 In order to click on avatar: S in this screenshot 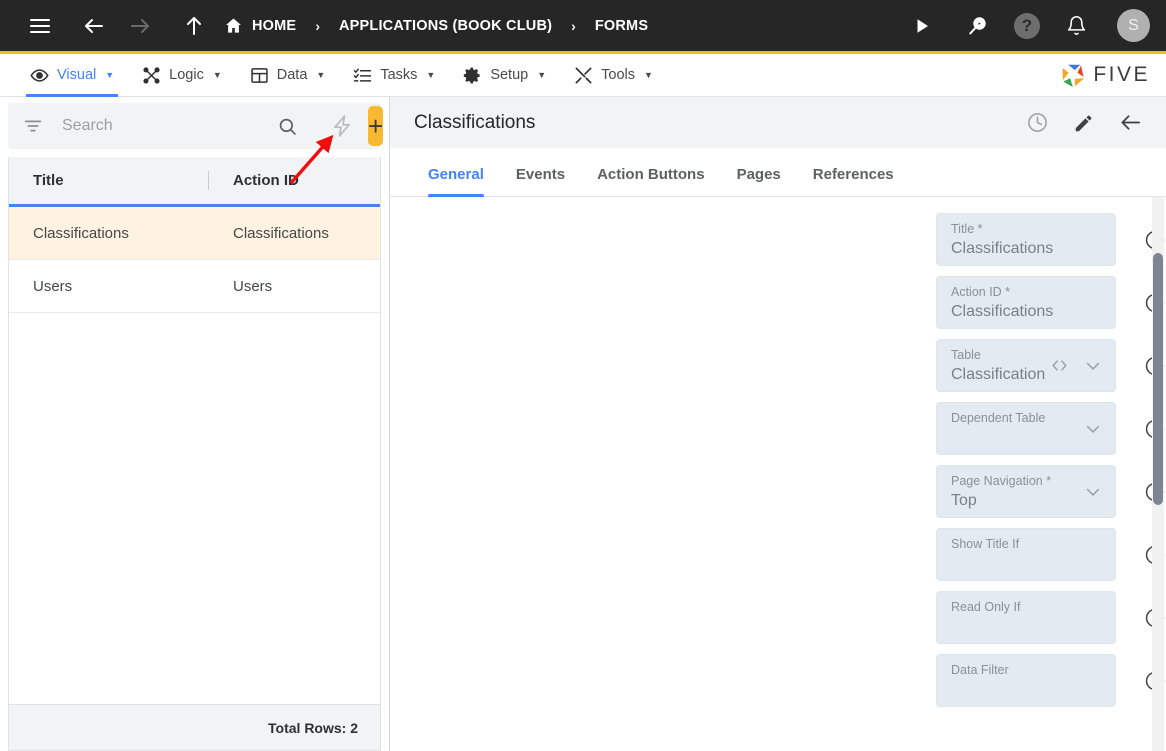, I will do `click(1133, 25)`.